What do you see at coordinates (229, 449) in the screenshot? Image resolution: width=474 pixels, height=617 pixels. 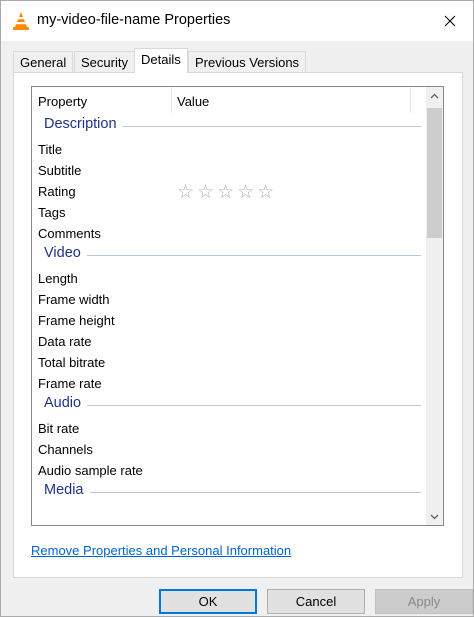 I see `table-row: Channels` at bounding box center [229, 449].